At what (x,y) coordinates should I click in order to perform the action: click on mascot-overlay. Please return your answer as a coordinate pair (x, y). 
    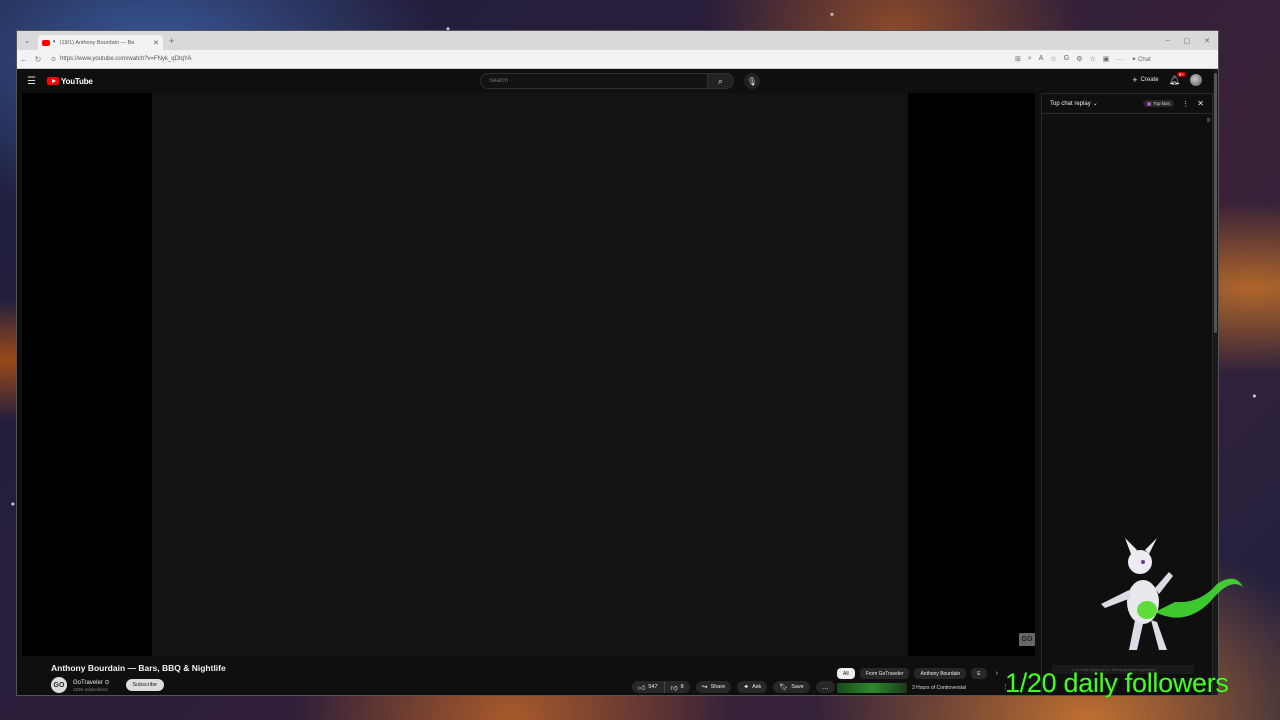
    Looking at the image, I should click on (1172, 594).